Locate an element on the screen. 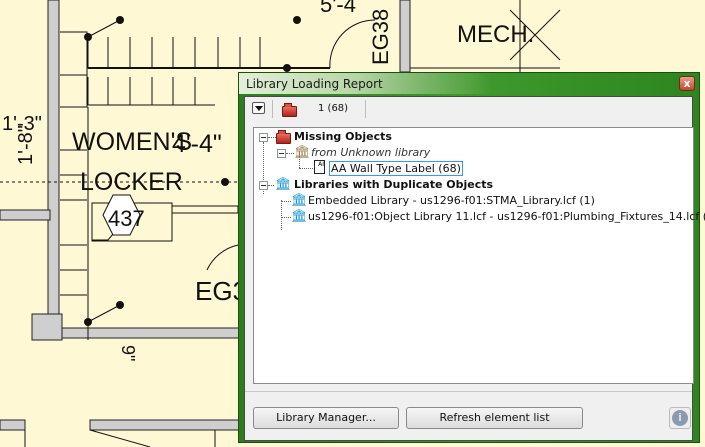 Image resolution: width=705 pixels, height=447 pixels. divider is located at coordinates (468, 391).